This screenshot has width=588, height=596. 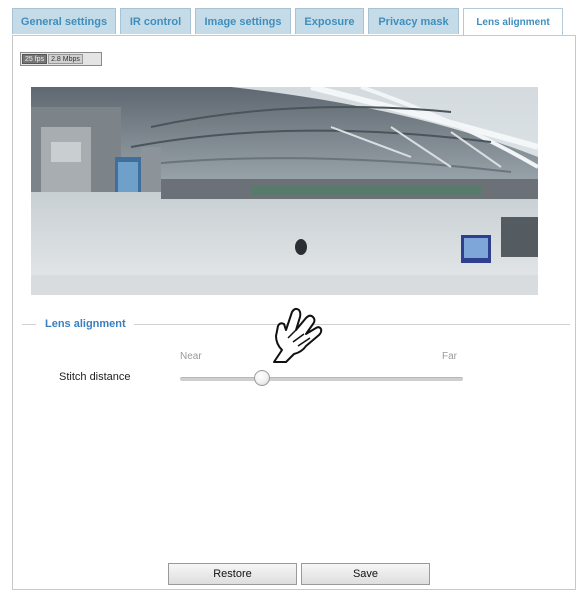 I want to click on slider-min-label: Near, so click(x=191, y=356).